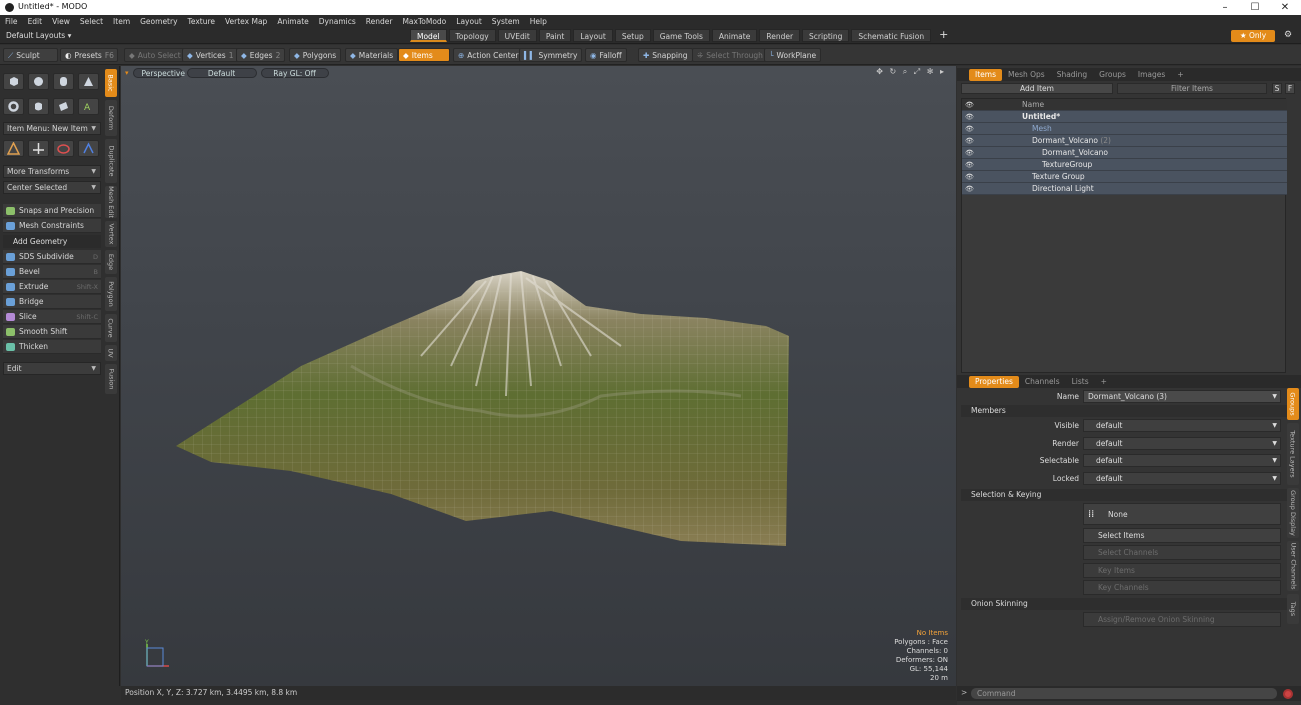 The height and width of the screenshot is (705, 1301). I want to click on add-props-tab-button: +, so click(1104, 382).